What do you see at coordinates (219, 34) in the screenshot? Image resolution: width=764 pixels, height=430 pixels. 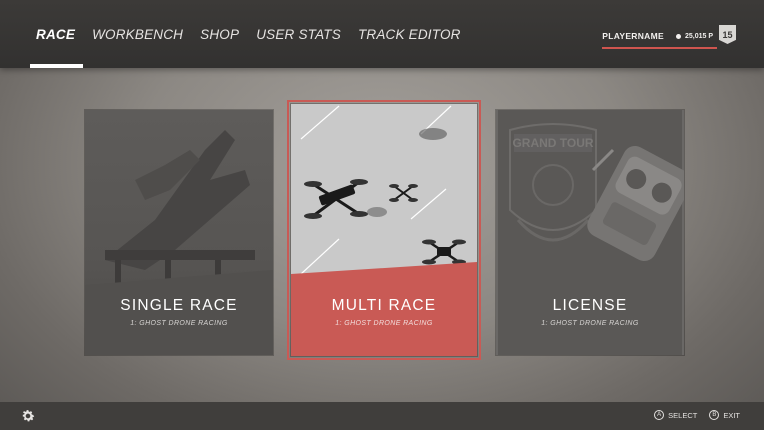 I see `tab-shop: SHOP` at bounding box center [219, 34].